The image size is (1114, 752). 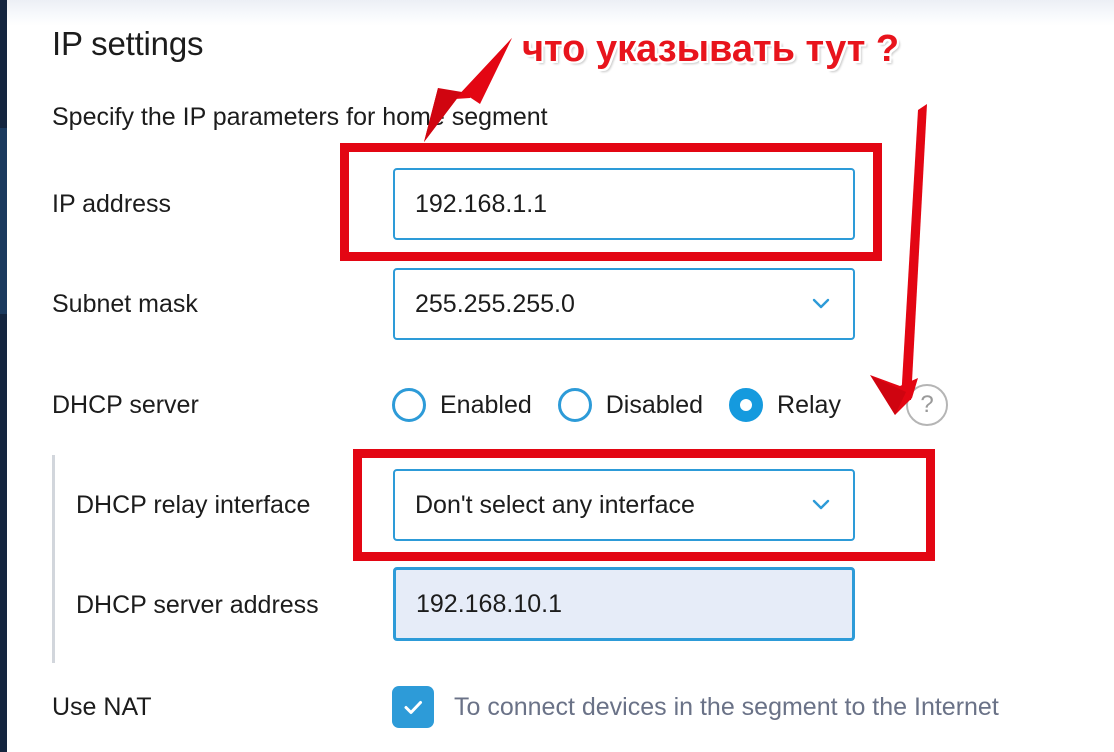 What do you see at coordinates (53, 559) in the screenshot?
I see `nested-rows-guide` at bounding box center [53, 559].